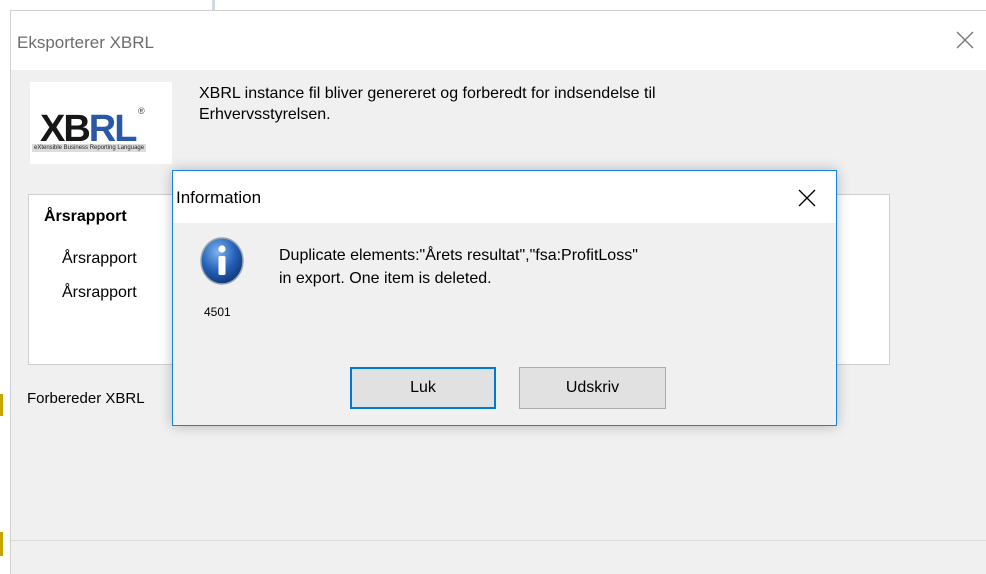  Describe the element at coordinates (498, 5) in the screenshot. I see `background-top` at that location.